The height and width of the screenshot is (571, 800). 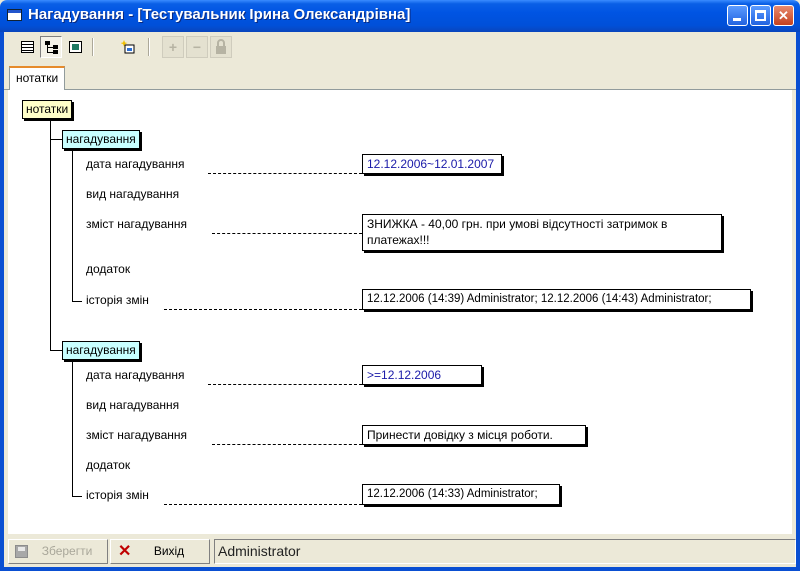 I want to click on save-button-label: Зберегти, so click(x=67, y=551).